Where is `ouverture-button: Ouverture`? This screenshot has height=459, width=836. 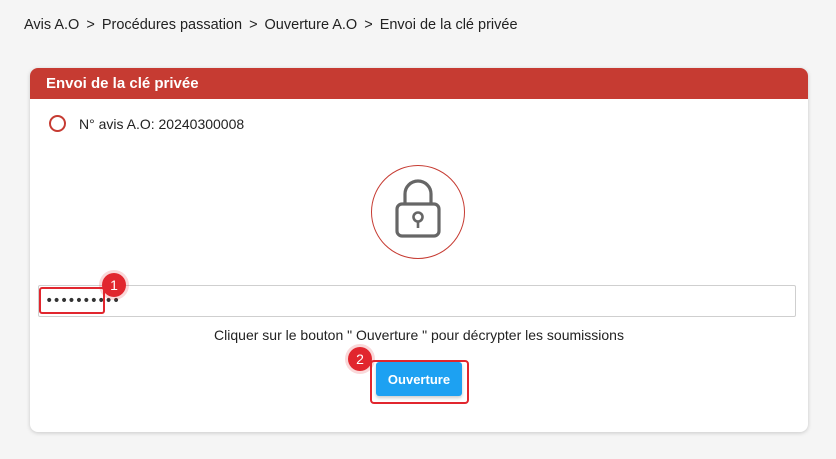 ouverture-button: Ouverture is located at coordinates (419, 379).